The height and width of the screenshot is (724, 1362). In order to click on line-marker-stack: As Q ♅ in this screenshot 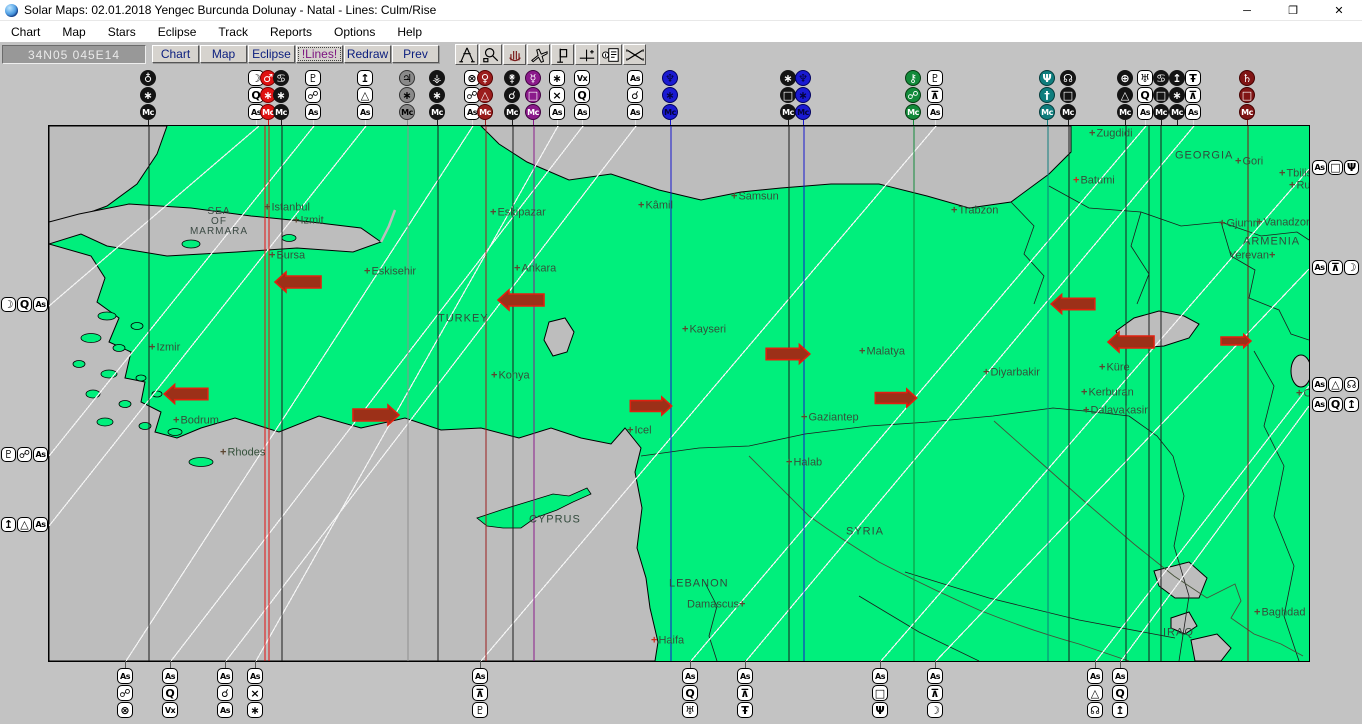, I will do `click(690, 693)`.